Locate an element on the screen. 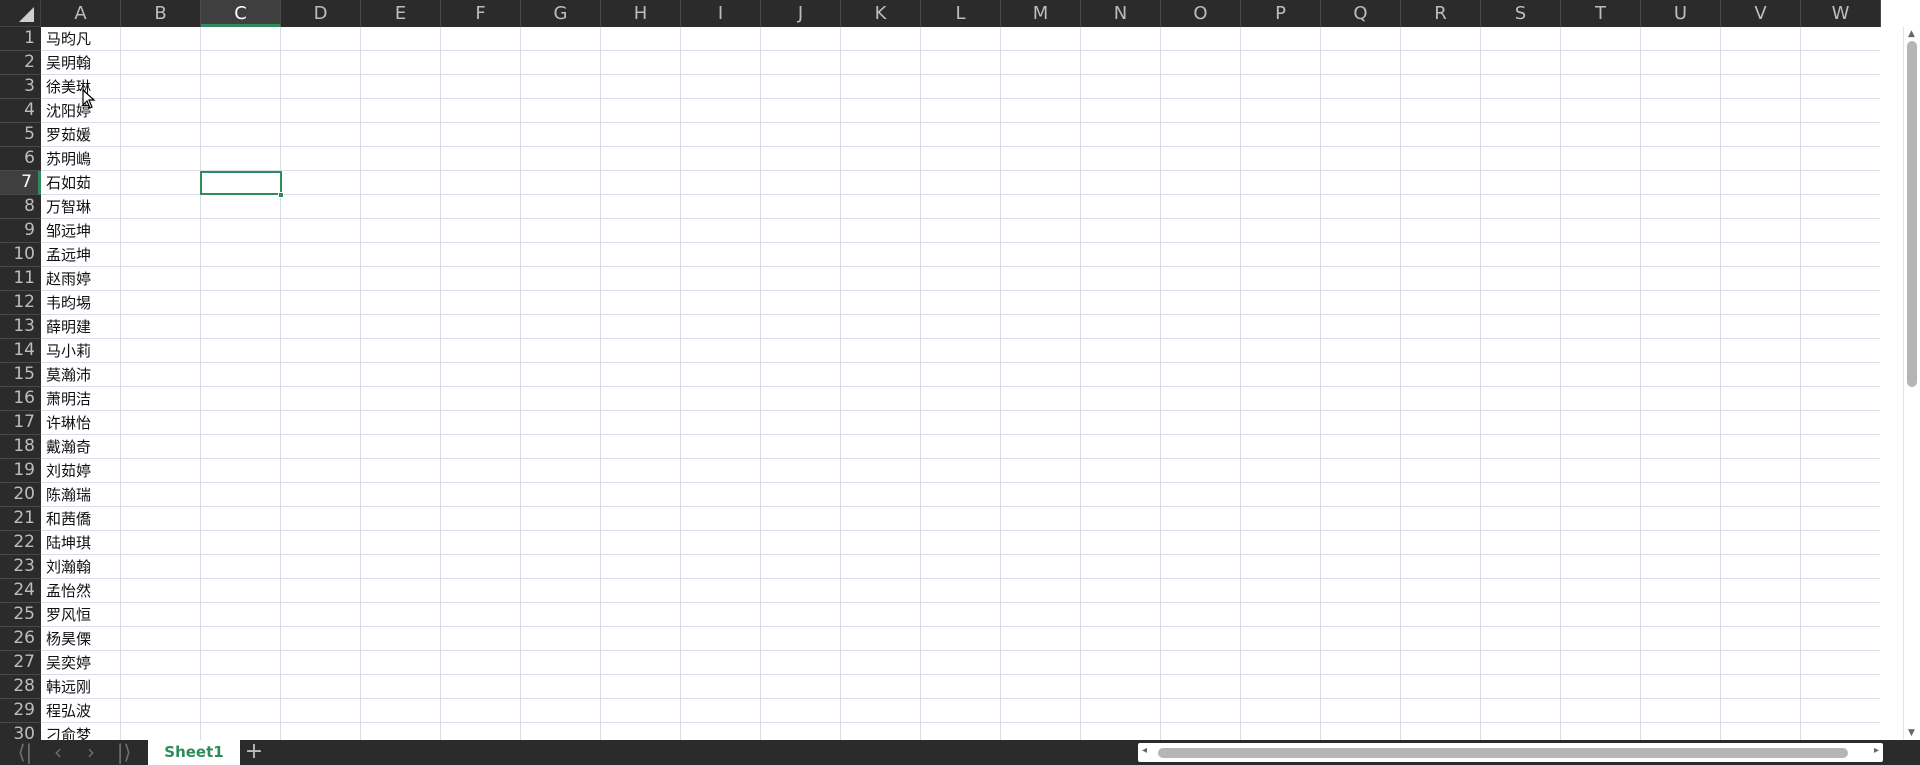 This screenshot has height=765, width=1920. cell-a25: 罗风恒 is located at coordinates (81, 615).